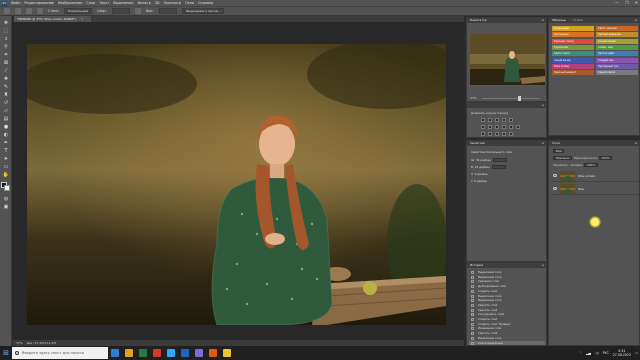 The height and width of the screenshot is (360, 640). I want to click on network-icon: ▂▄, so click(588, 353).